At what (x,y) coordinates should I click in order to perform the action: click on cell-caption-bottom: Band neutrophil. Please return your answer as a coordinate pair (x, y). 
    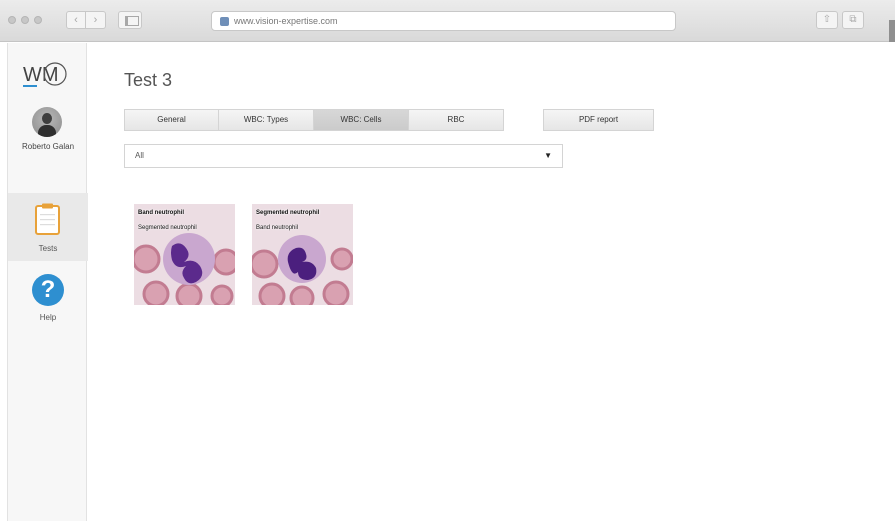
    Looking at the image, I should click on (277, 228).